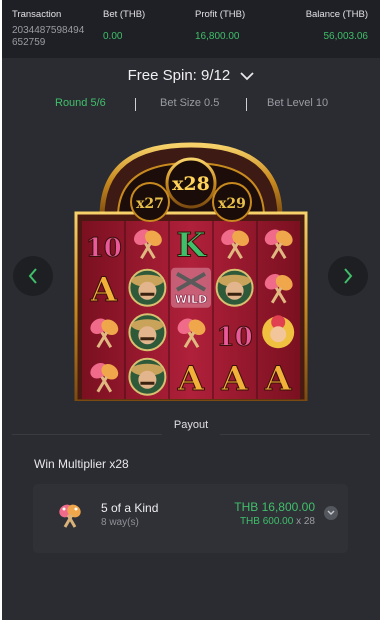  I want to click on transaction-id-line1: 2034487598494, so click(48, 30).